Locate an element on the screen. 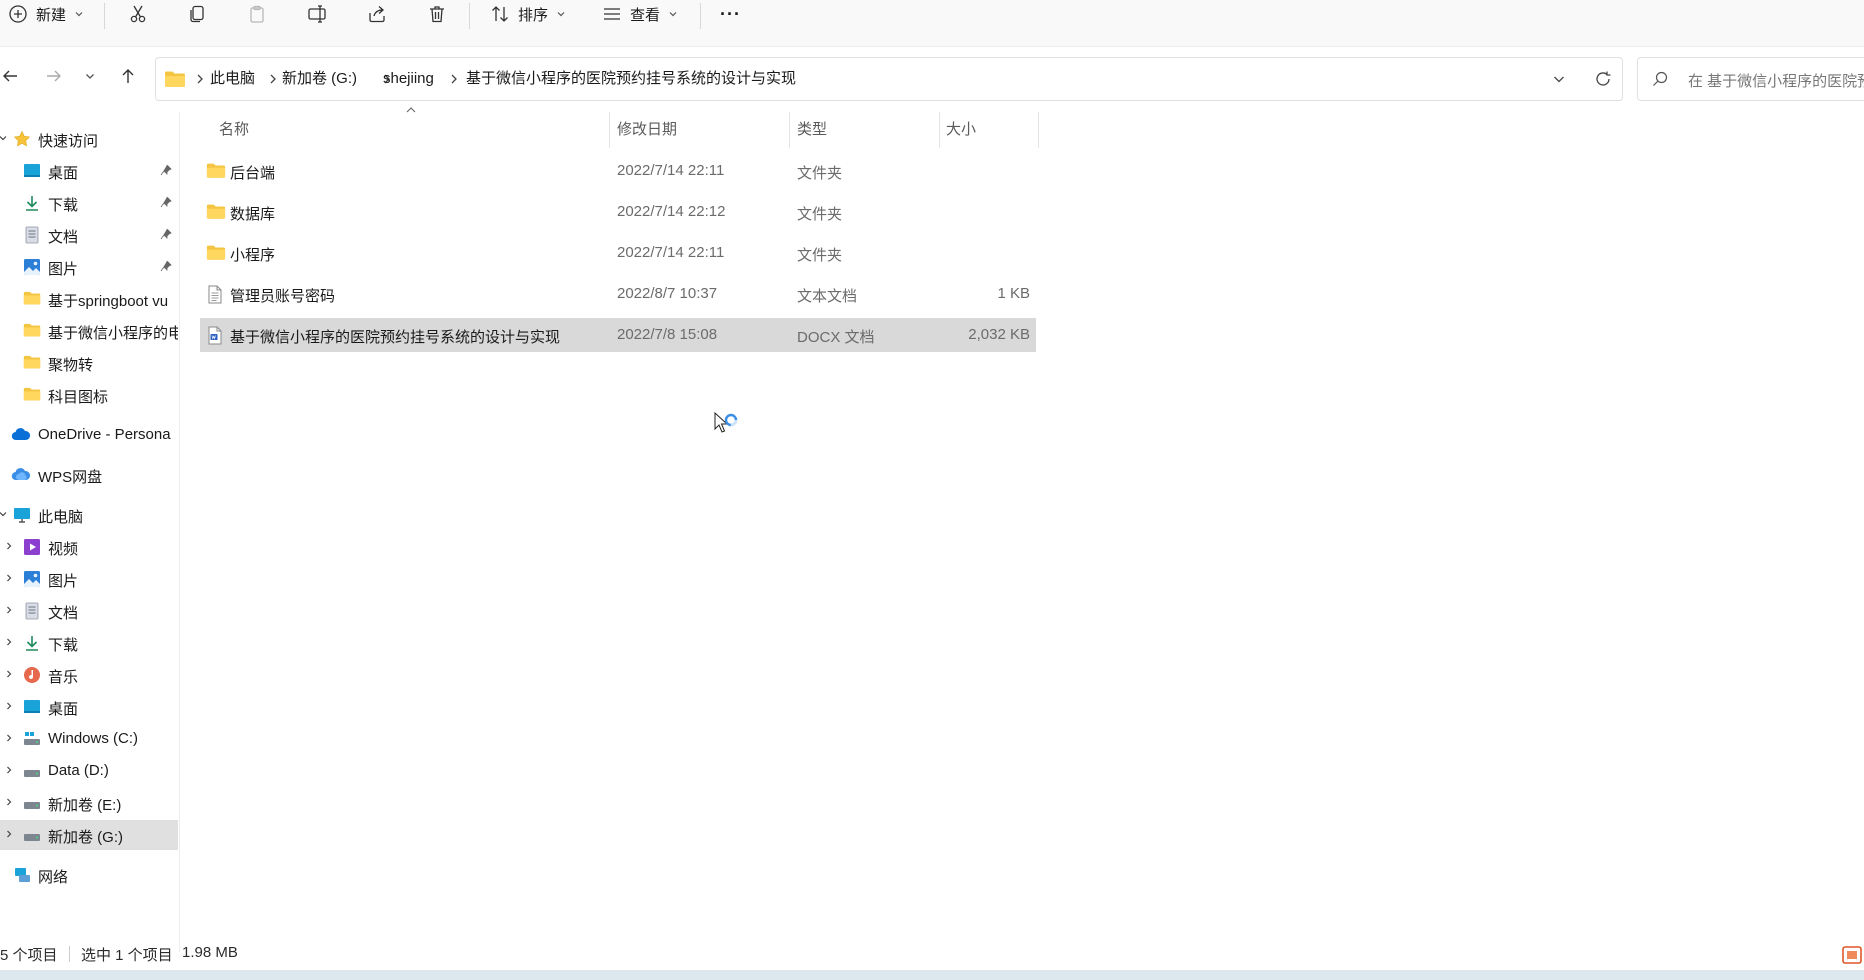  arrow-left-icon is located at coordinates (10, 76).